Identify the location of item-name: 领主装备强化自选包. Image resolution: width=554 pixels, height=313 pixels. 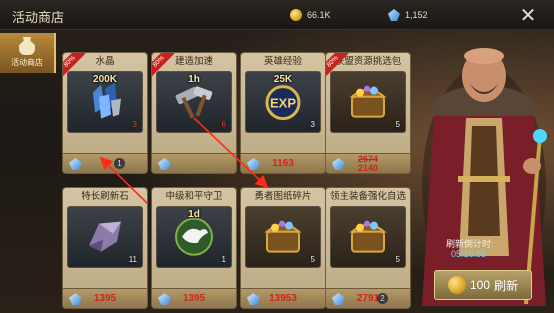
(367, 205).